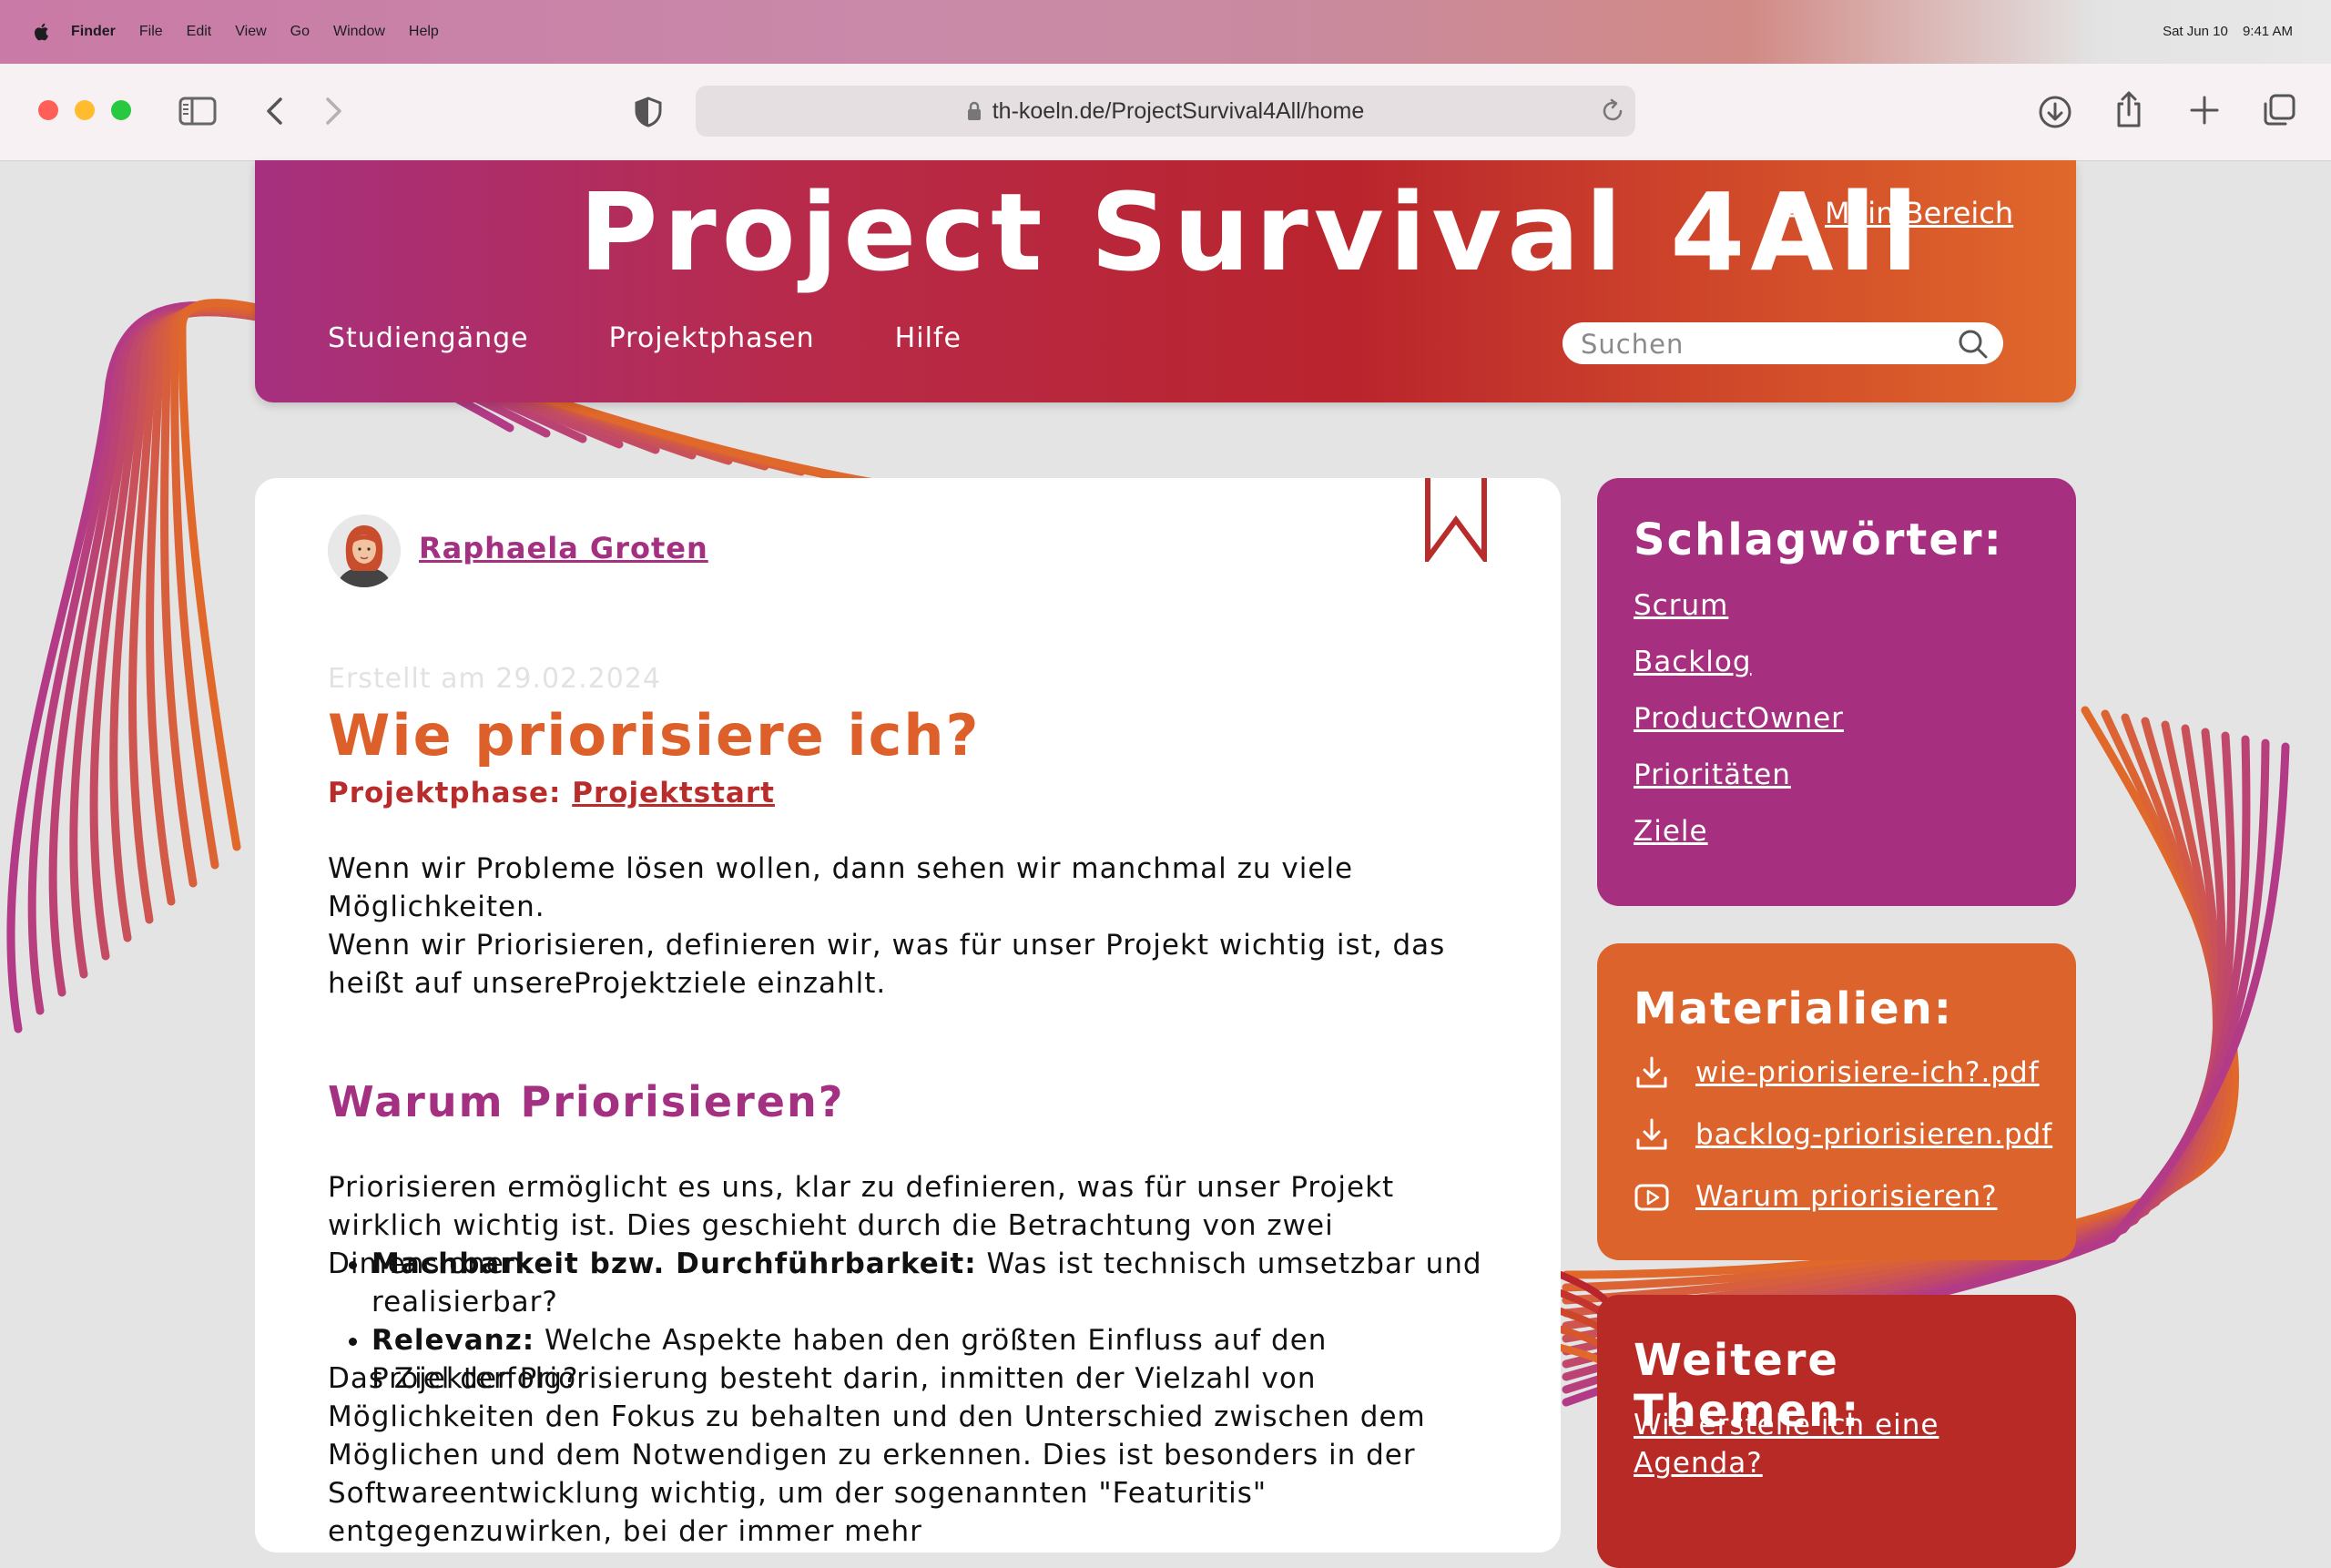 This screenshot has width=2331, height=1568. I want to click on video-icon, so click(1651, 1198).